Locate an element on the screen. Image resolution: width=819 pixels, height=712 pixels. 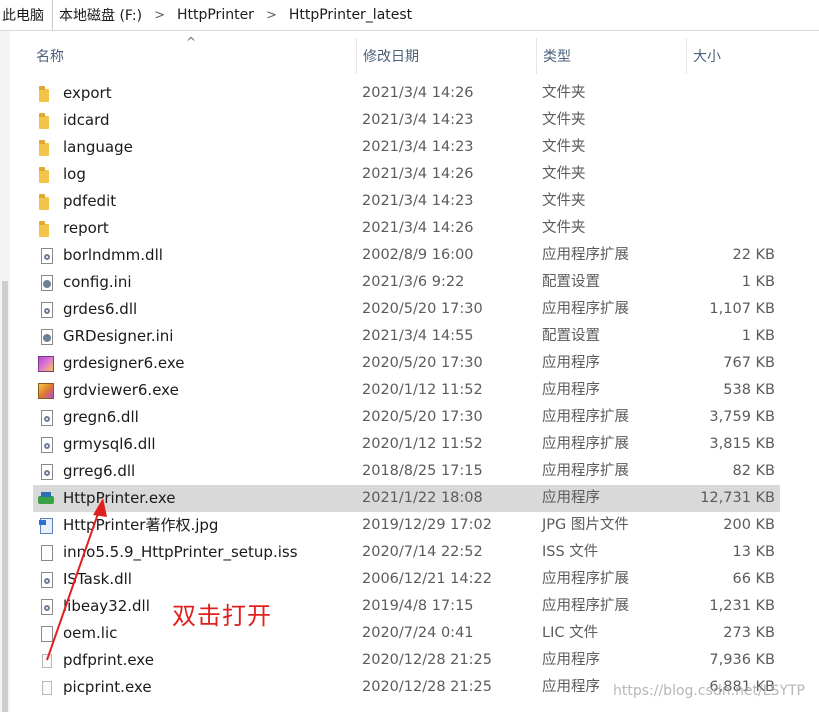
file-row: ISTask.dll 2006/12/21 14:22 应用程序扩展 66 KB is located at coordinates (406, 579).